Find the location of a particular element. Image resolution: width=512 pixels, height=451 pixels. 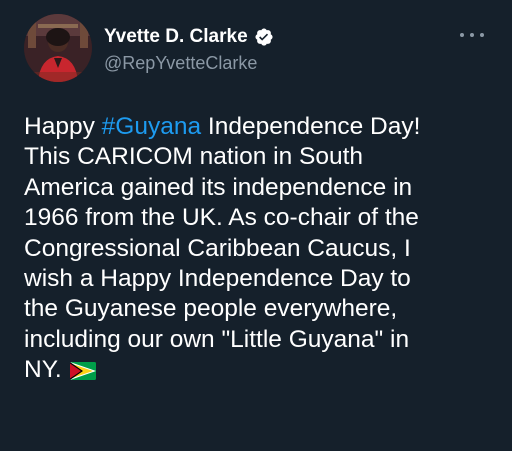

tweet-header: Yvette D. Clarke @RepYvetteClarke is located at coordinates (258, 49).